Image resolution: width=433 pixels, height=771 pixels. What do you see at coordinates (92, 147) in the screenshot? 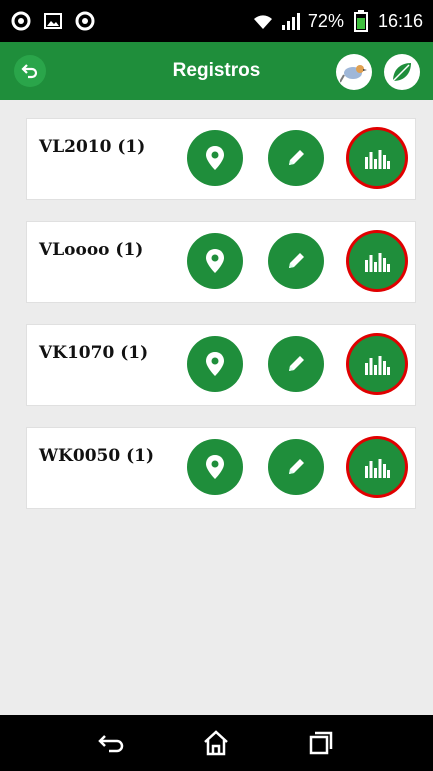
I see `record-label: VL2010 (1)` at bounding box center [92, 147].